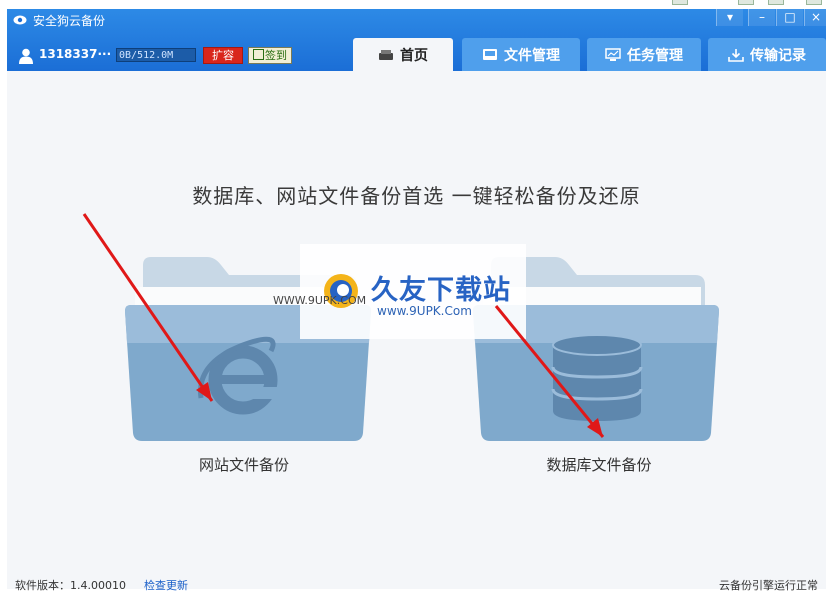  I want to click on tab-task-manager: 任务管理, so click(644, 54).